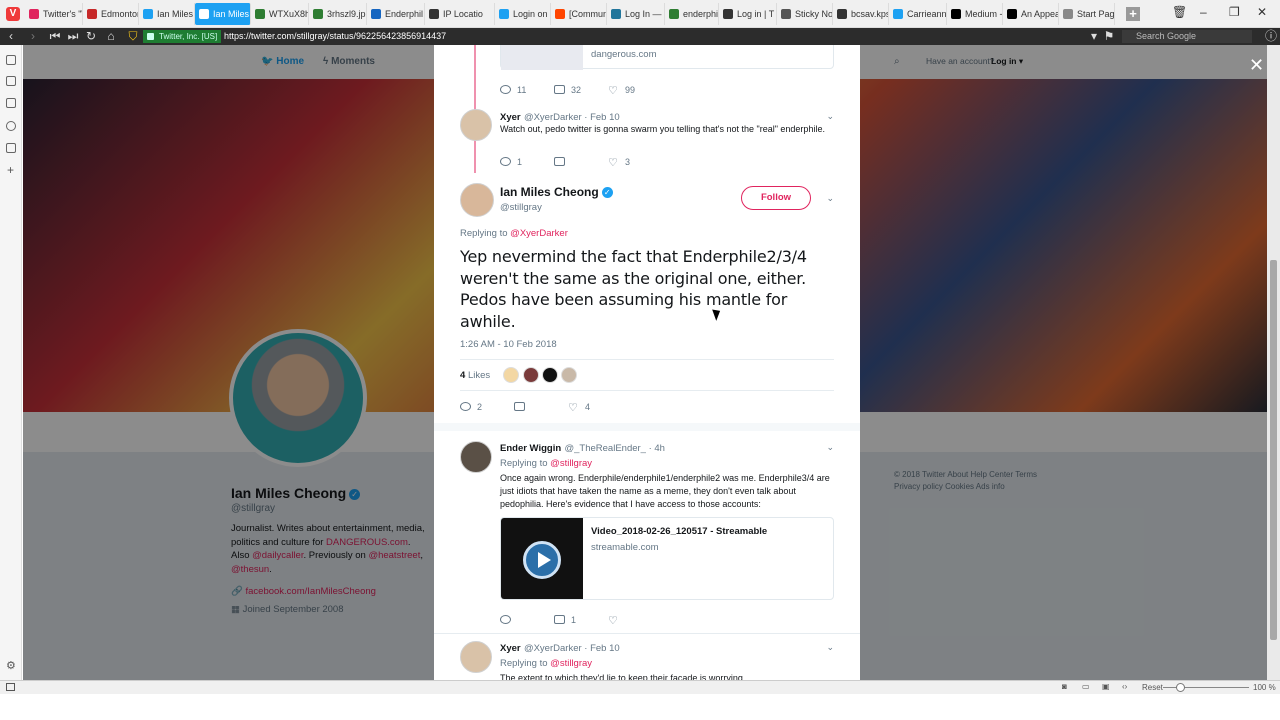  Describe the element at coordinates (556, 207) in the screenshot. I see `main-tweet-handle: @stillgray` at that location.